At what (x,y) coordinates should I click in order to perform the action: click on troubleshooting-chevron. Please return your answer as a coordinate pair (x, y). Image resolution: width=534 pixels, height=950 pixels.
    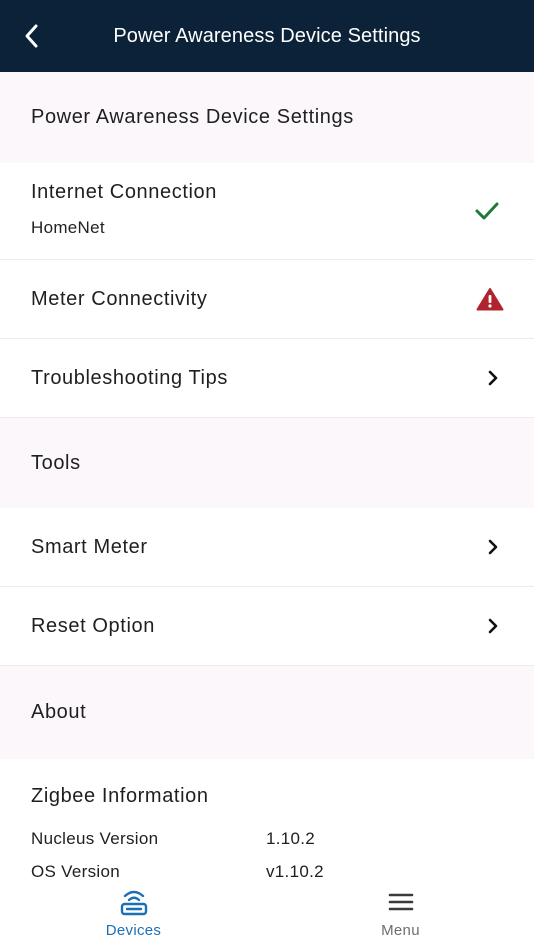
    Looking at the image, I should click on (493, 378).